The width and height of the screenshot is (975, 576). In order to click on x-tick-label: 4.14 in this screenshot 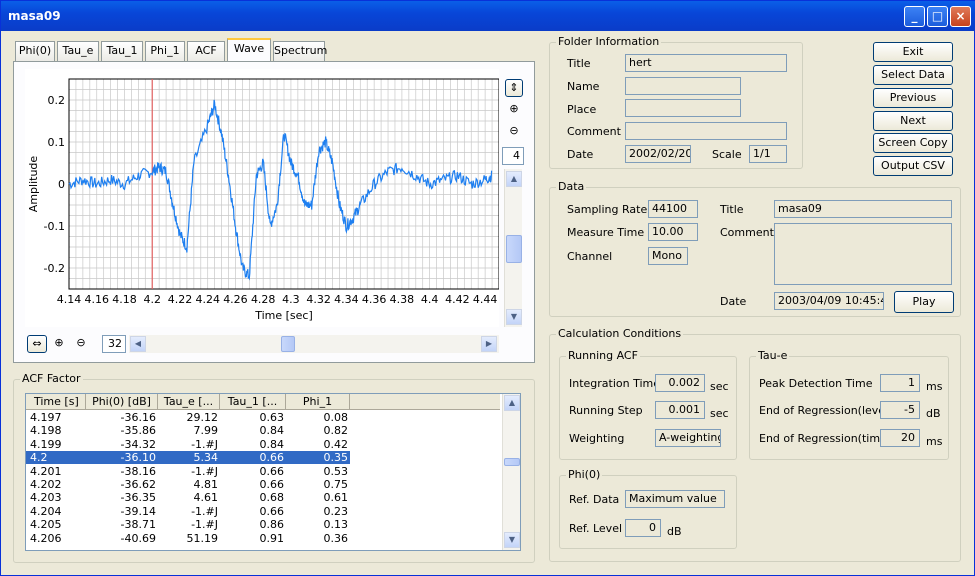, I will do `click(69, 299)`.